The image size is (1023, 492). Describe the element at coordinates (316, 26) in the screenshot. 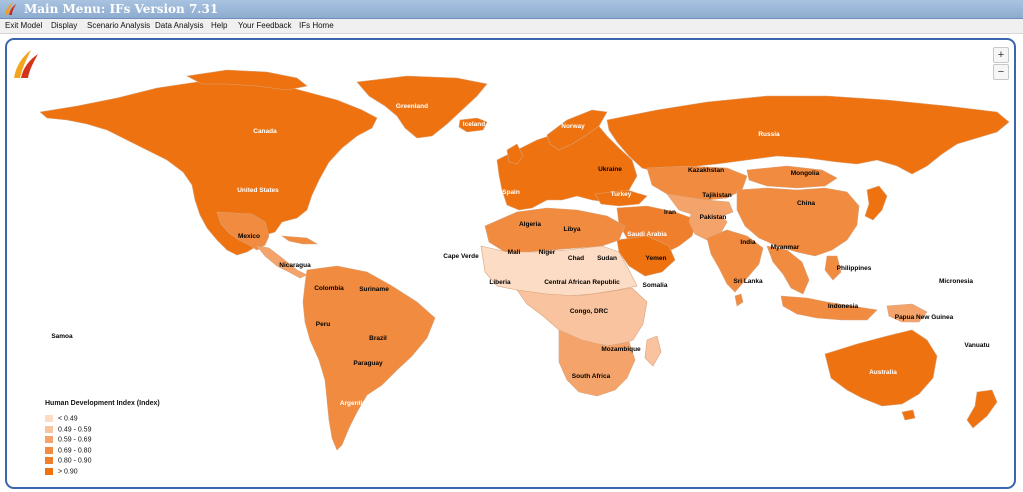

I see `menu-ifs-home: IFs Home` at that location.